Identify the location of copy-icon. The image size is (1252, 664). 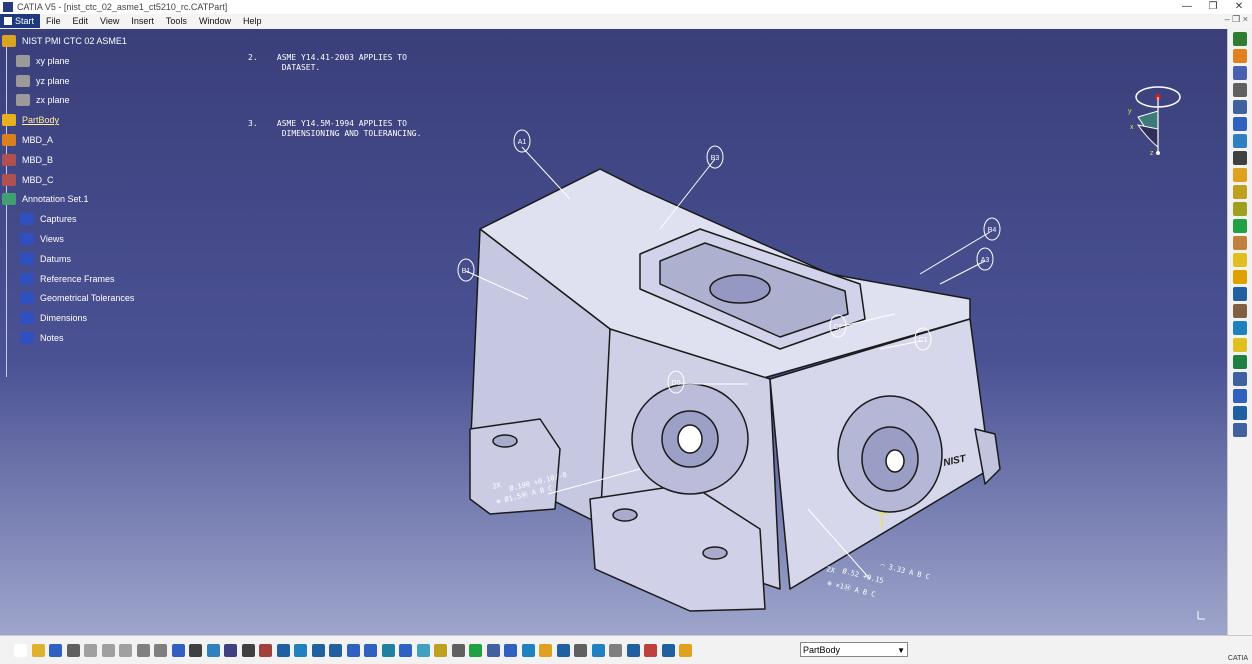
(108, 650).